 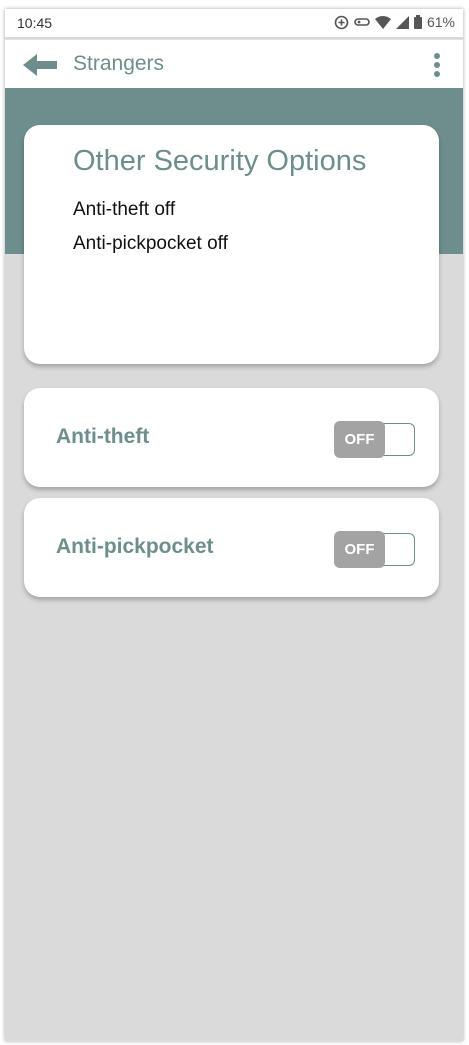 What do you see at coordinates (150, 243) in the screenshot?
I see `status-line-anti-pickpocket: Anti-pickpocket off` at bounding box center [150, 243].